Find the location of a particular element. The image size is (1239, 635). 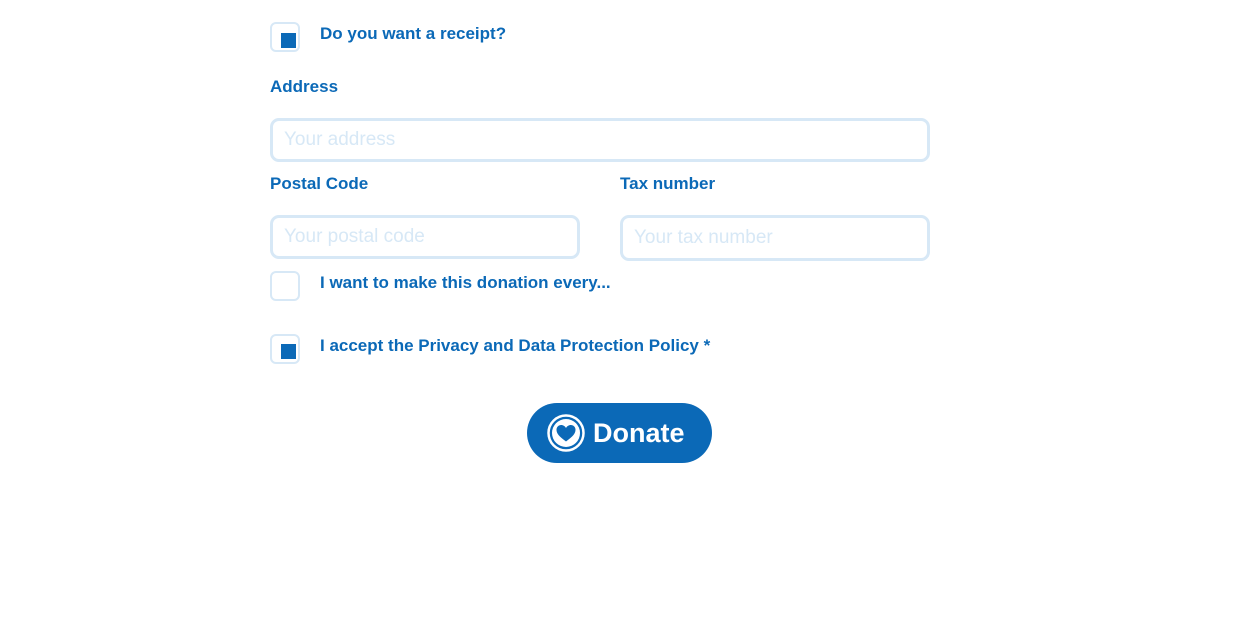

address-input is located at coordinates (600, 140).